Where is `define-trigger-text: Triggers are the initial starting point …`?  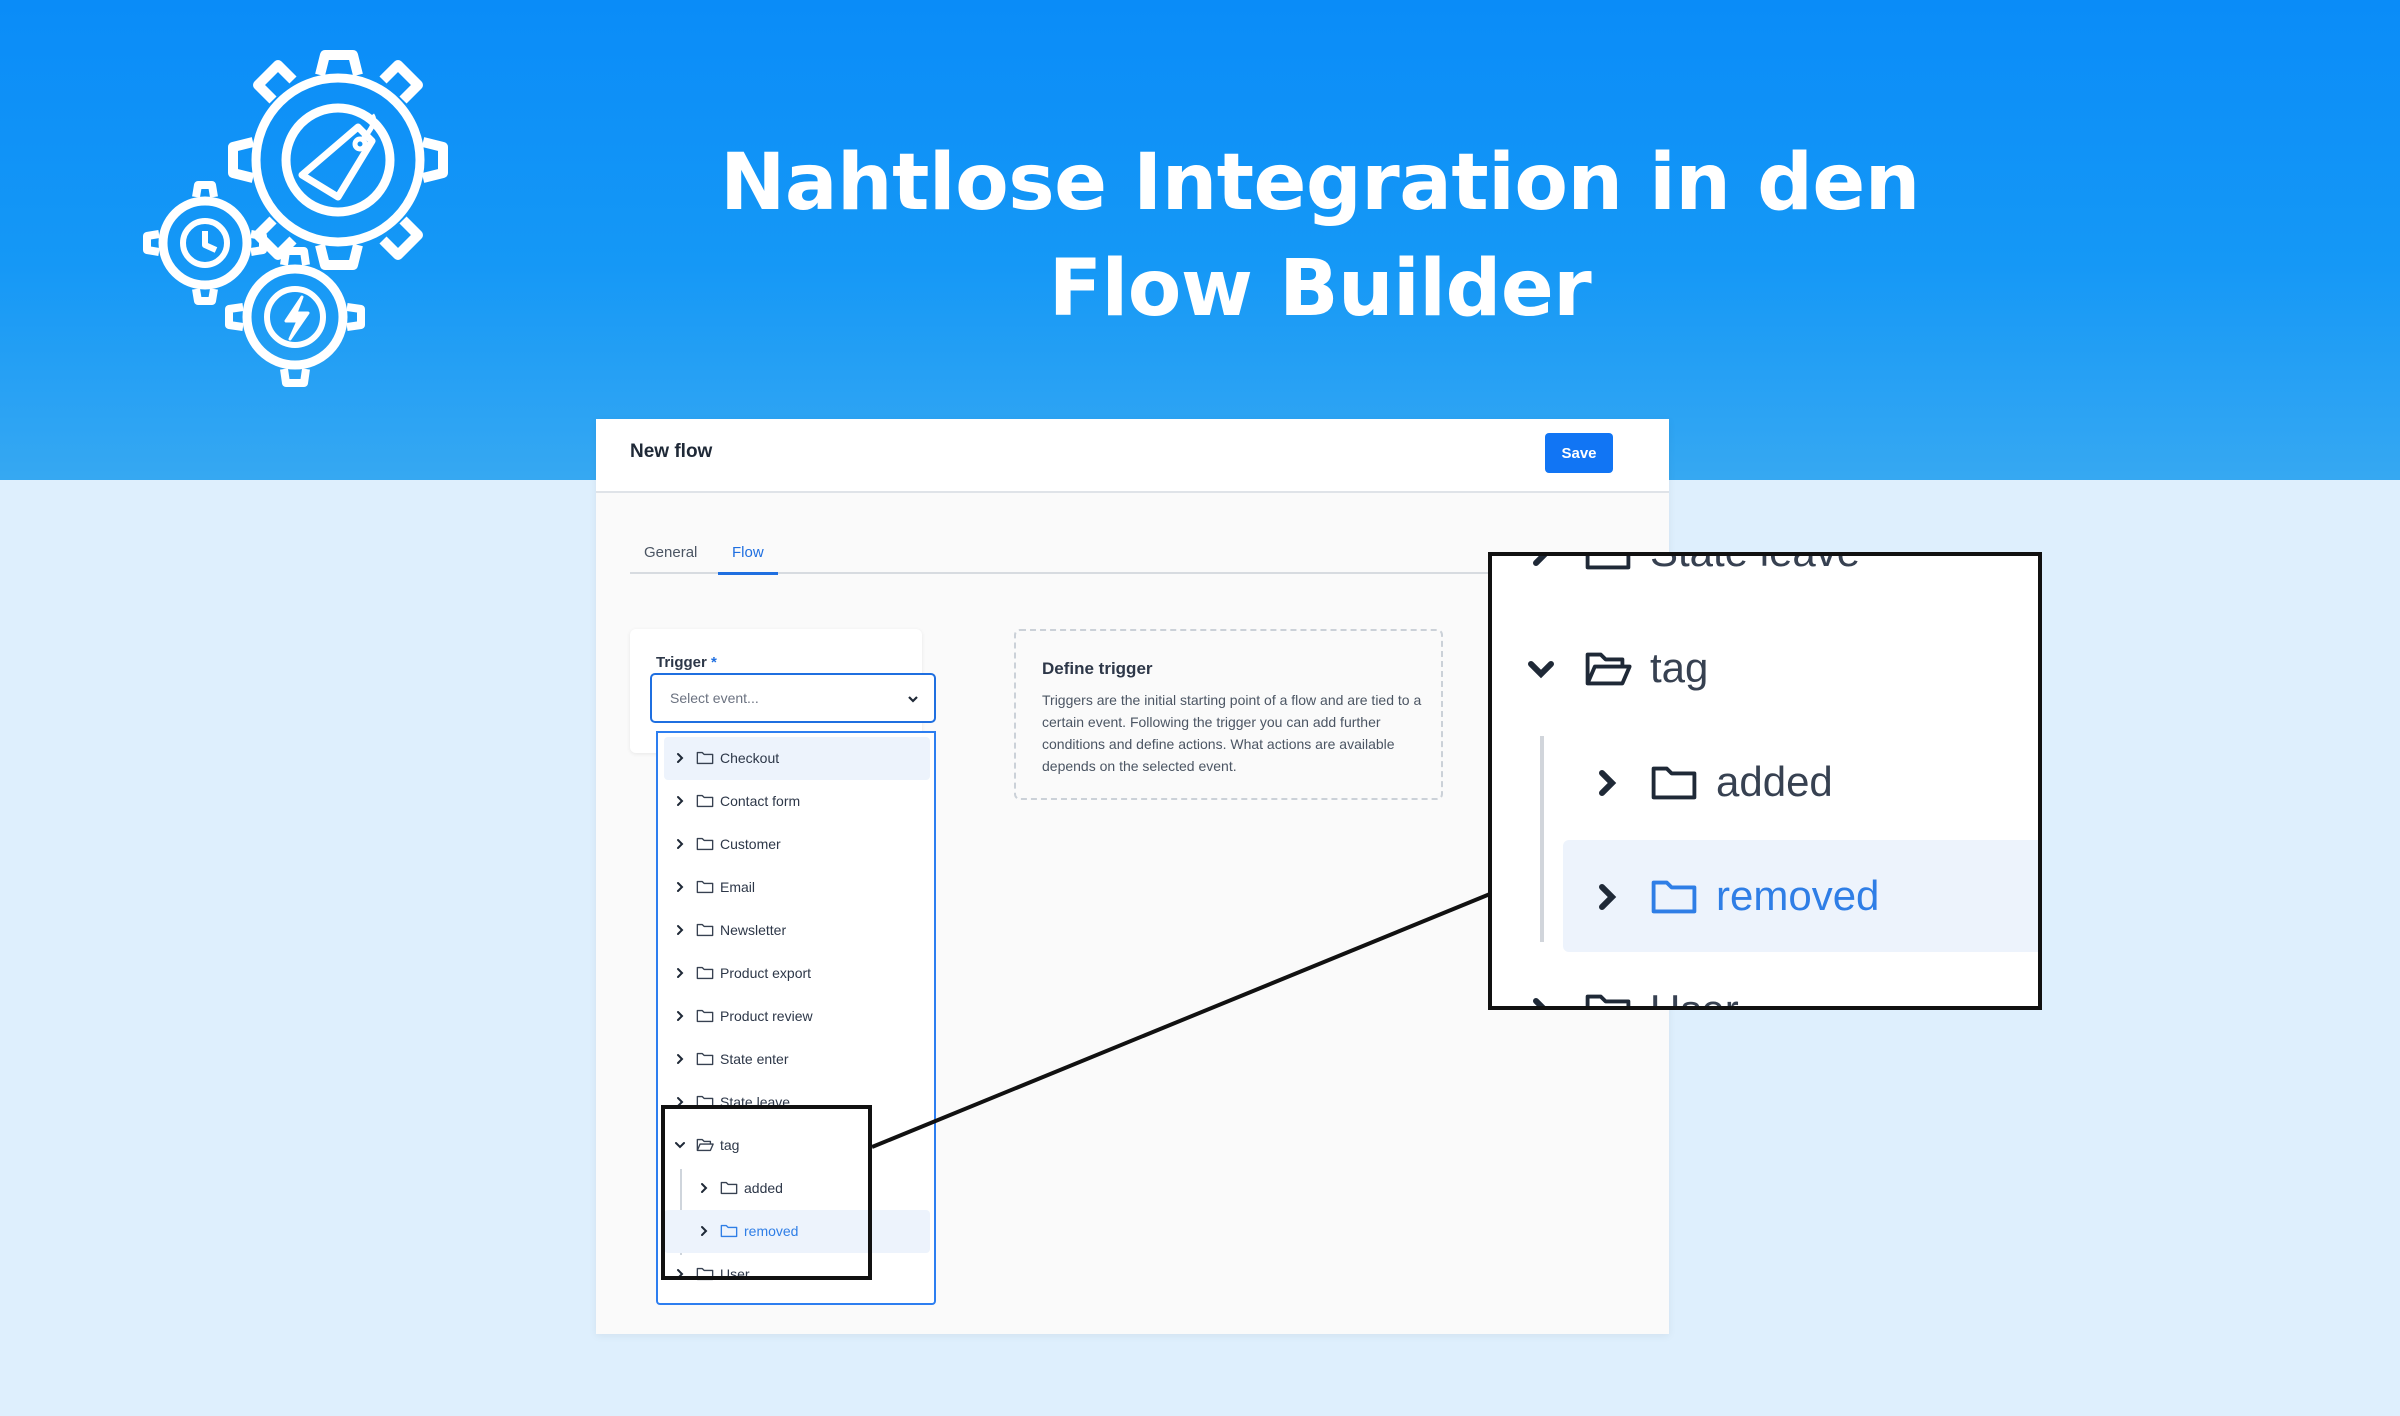
define-trigger-text: Triggers are the initial starting point … is located at coordinates (1232, 733).